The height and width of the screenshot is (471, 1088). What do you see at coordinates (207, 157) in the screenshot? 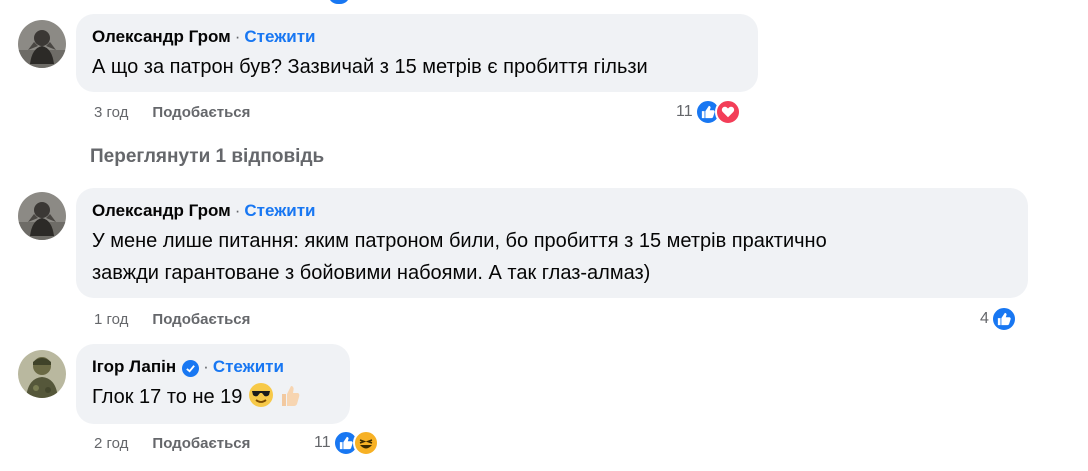
I see `view-replies-link: Переглянути 1 відповідь` at bounding box center [207, 157].